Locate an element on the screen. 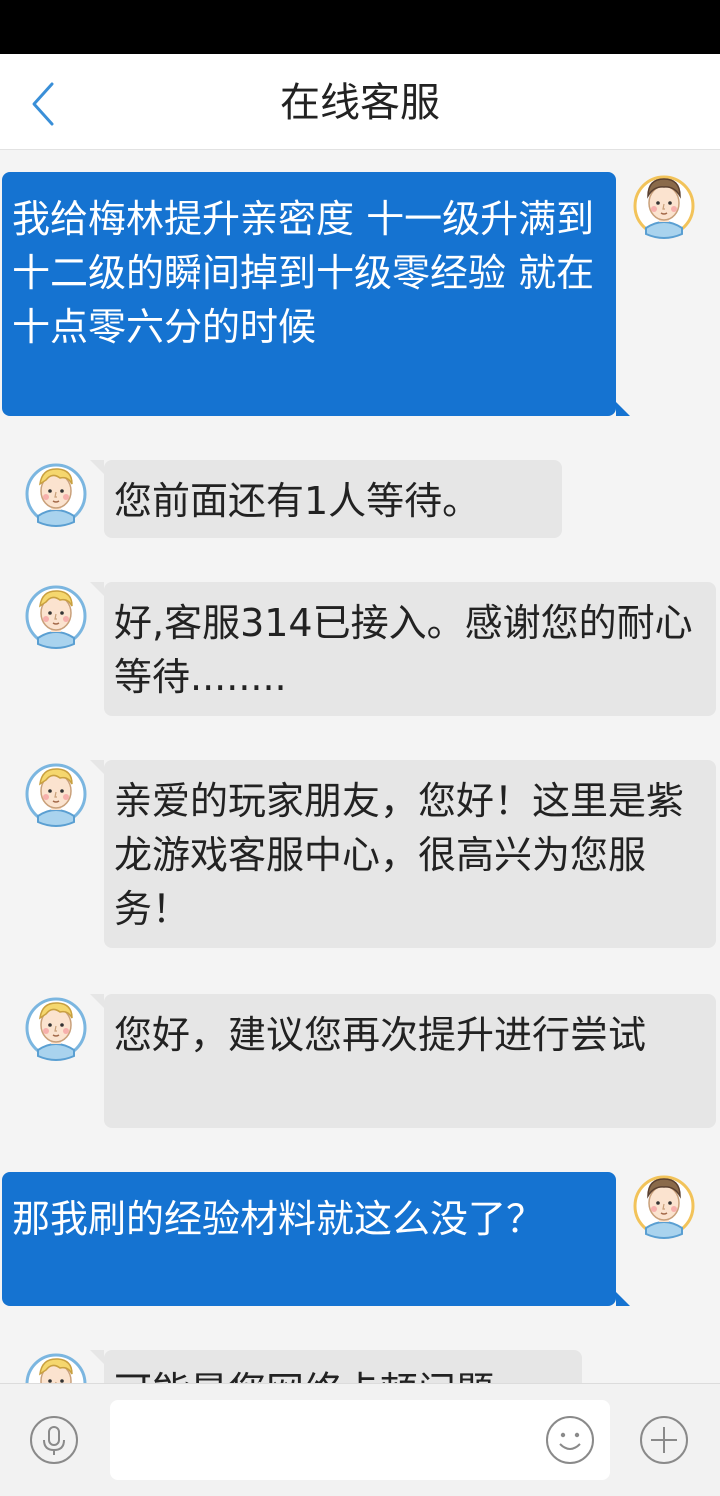  message-row-agent: 您前面还有1人等待。 is located at coordinates (360, 500).